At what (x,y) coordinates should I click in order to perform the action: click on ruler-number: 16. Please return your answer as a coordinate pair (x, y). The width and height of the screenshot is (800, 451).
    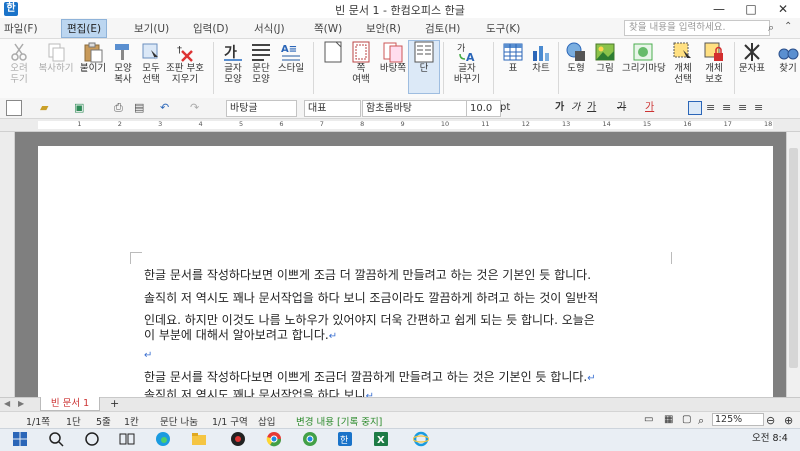
    Looking at the image, I should click on (687, 124).